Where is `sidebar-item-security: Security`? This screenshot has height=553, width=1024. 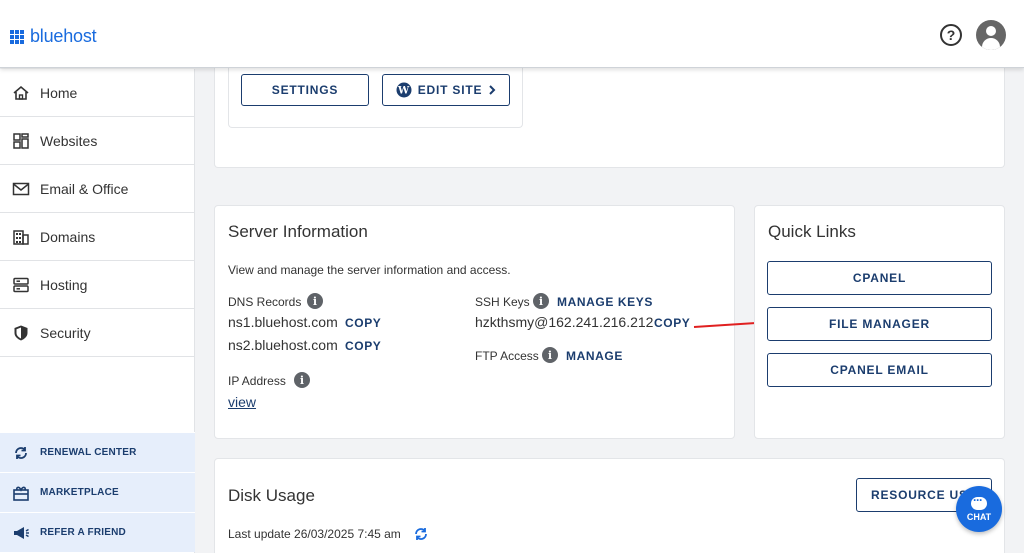 sidebar-item-security: Security is located at coordinates (97, 333).